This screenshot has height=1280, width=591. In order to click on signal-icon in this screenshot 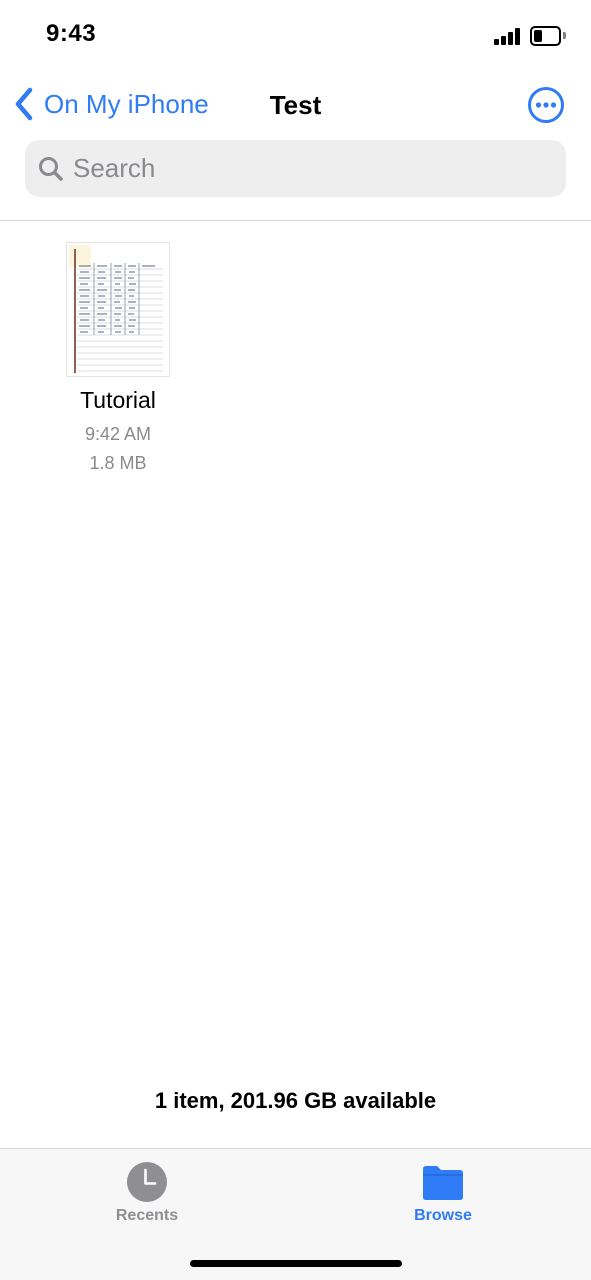, I will do `click(508, 36)`.